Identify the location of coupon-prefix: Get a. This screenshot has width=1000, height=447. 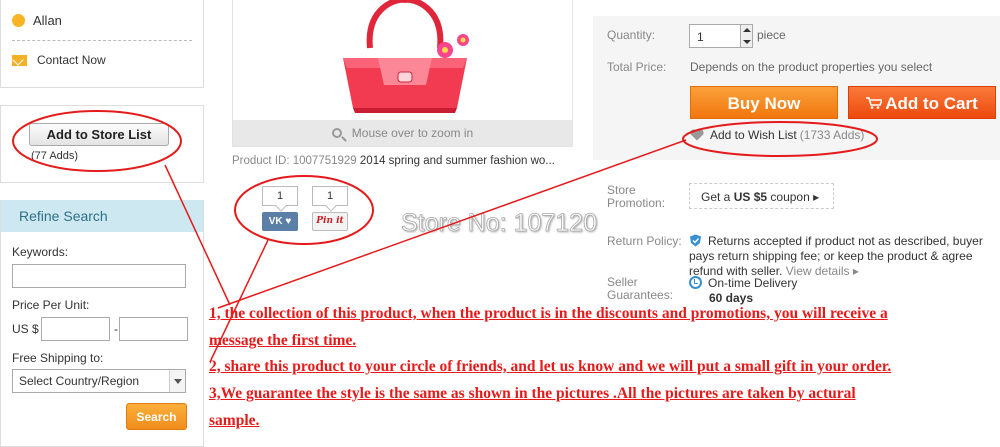
(716, 197).